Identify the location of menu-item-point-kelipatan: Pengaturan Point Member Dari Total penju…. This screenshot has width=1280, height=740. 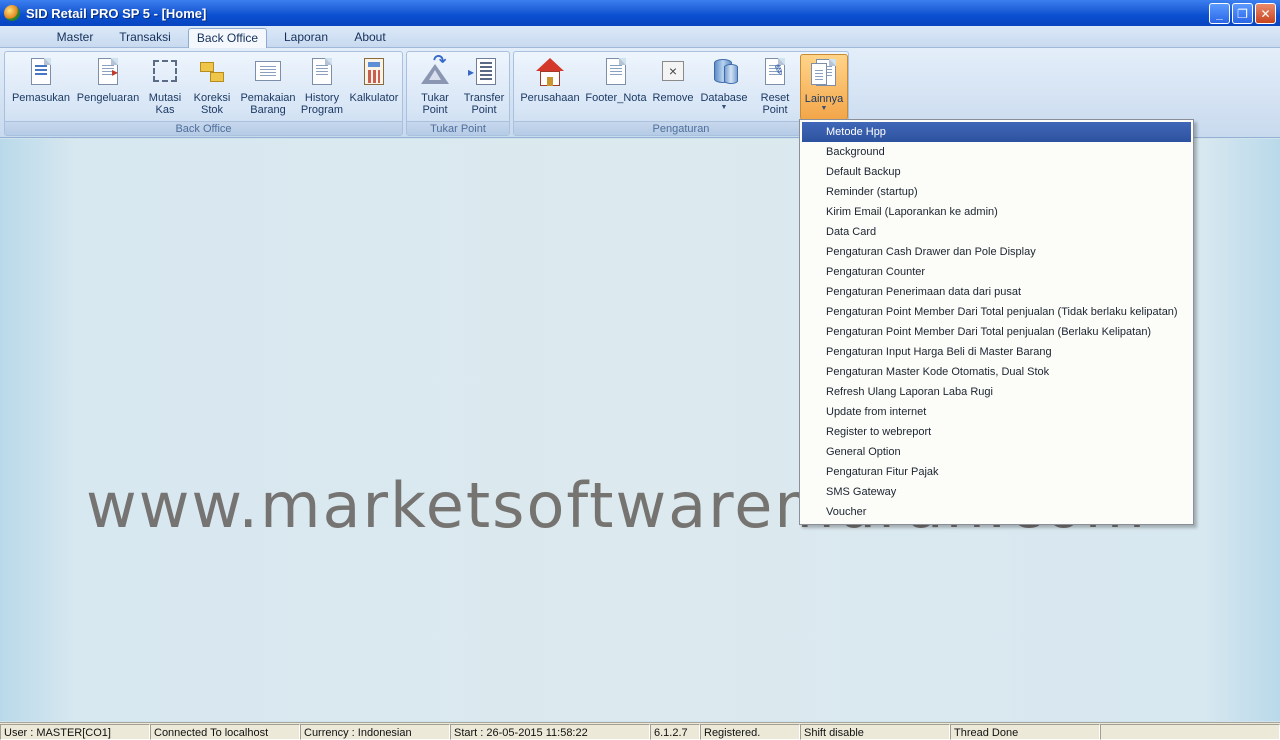
(996, 332).